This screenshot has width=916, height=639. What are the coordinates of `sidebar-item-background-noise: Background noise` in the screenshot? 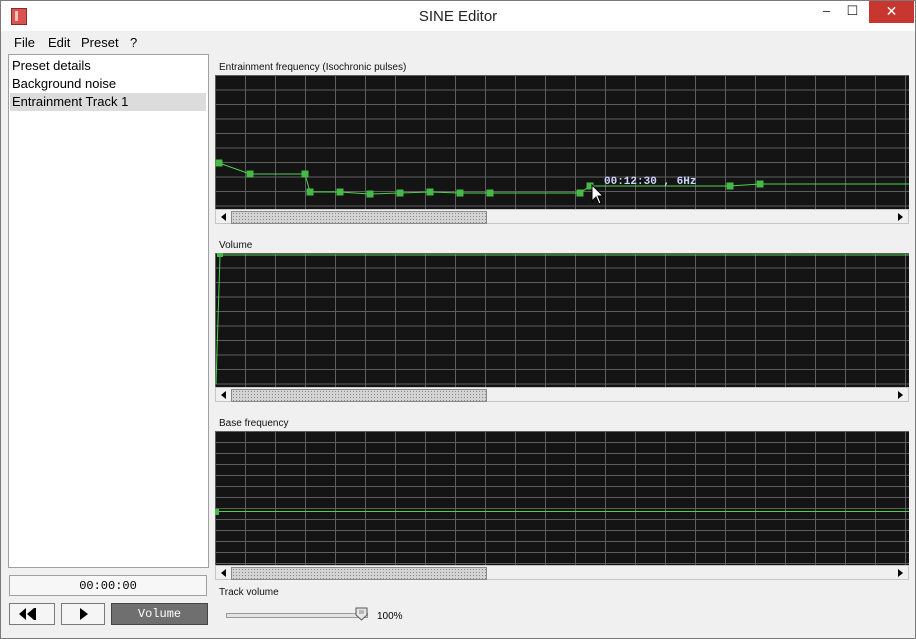 It's located at (108, 84).